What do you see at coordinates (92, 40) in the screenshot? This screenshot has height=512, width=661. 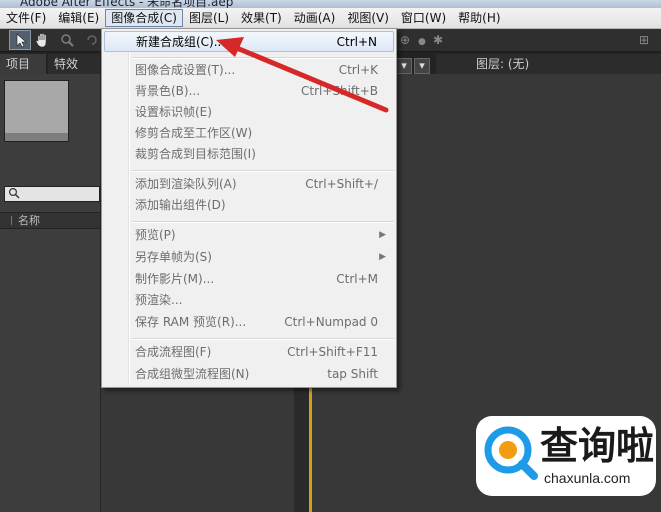 I see `rotate-icon` at bounding box center [92, 40].